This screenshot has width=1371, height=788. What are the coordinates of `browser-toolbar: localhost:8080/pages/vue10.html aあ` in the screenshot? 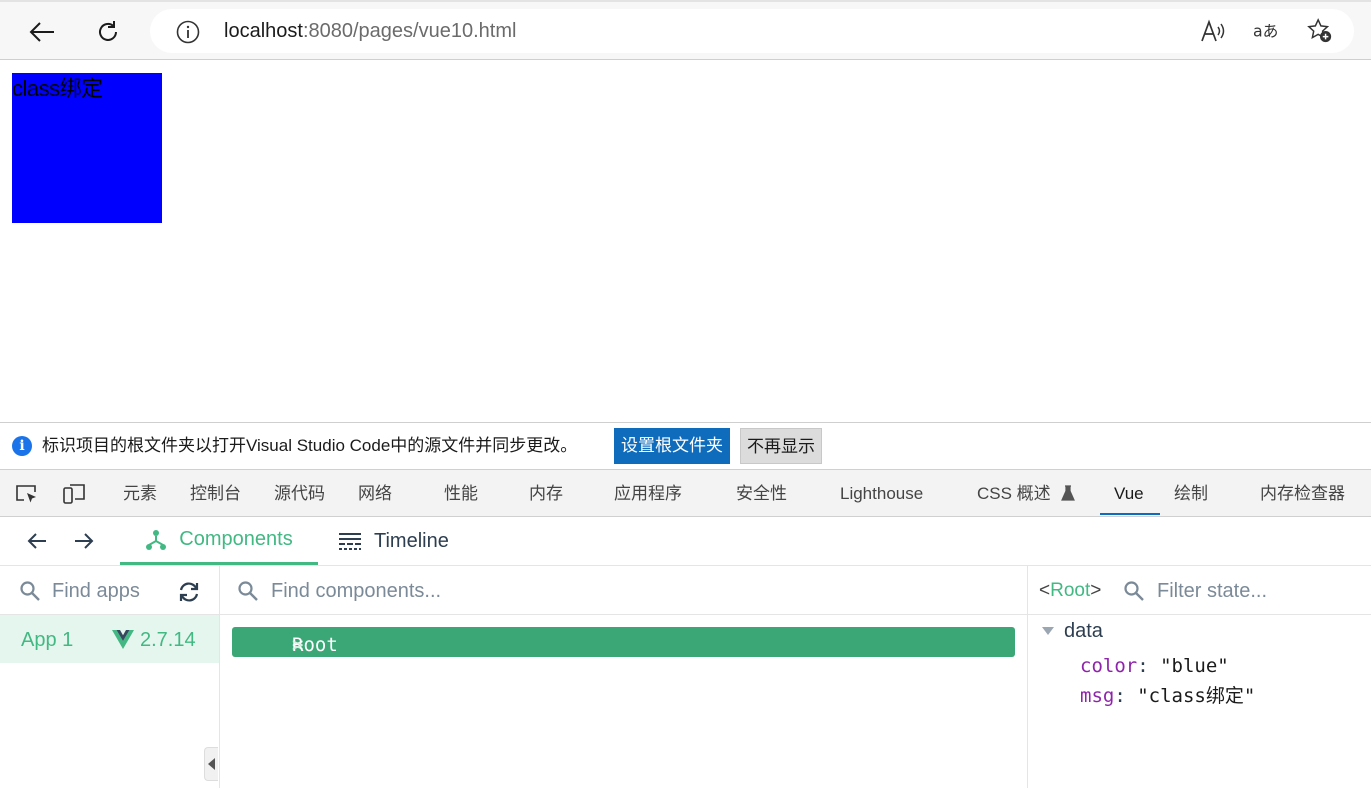 It's located at (685, 30).